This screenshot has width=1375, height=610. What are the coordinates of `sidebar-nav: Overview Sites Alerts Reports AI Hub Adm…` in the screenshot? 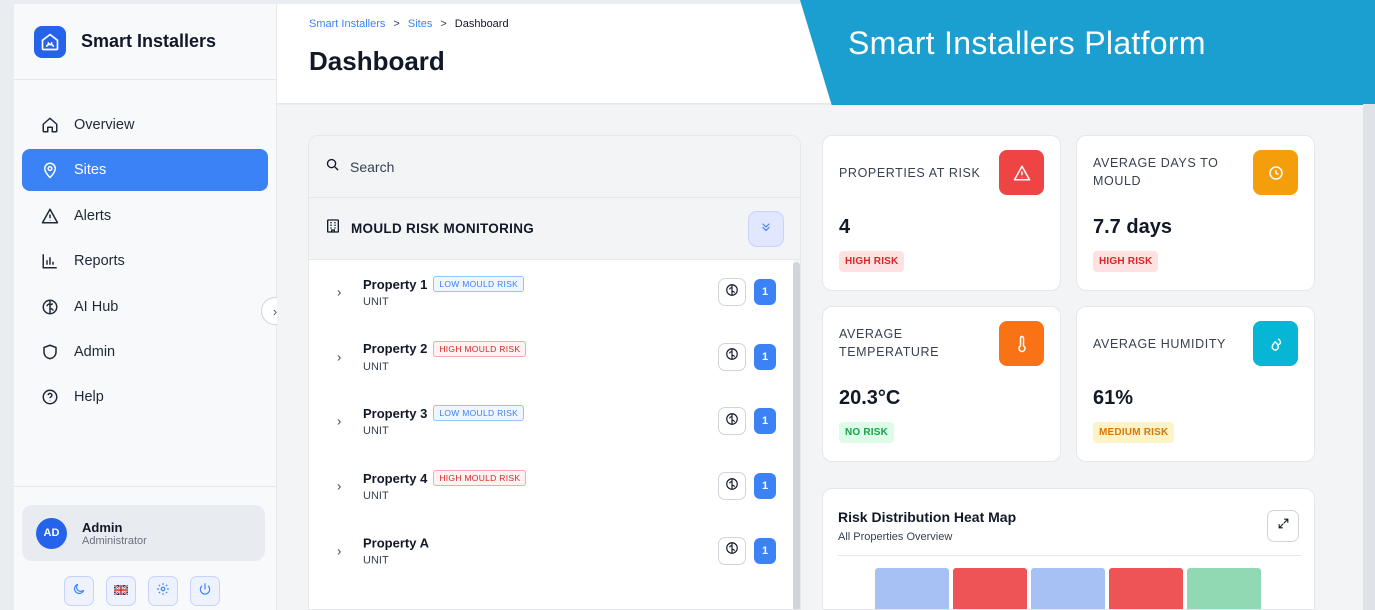 It's located at (145, 249).